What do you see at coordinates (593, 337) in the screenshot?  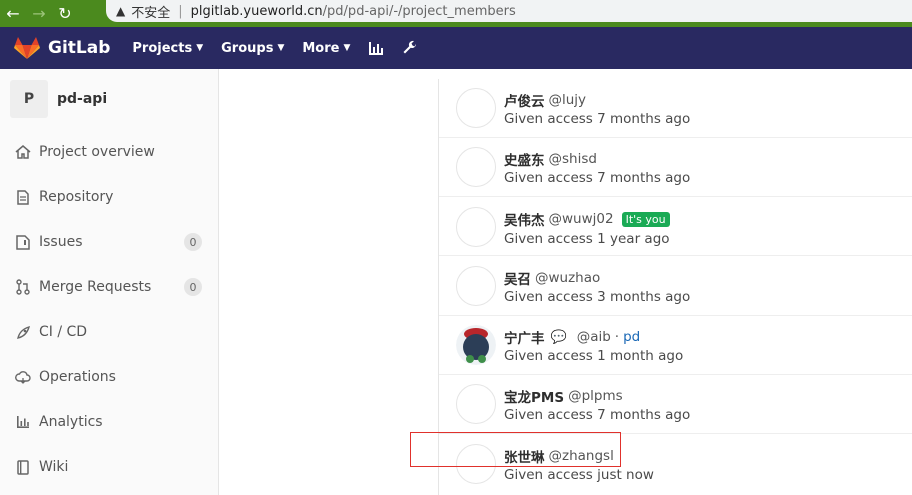 I see `member-handle: @aib` at bounding box center [593, 337].